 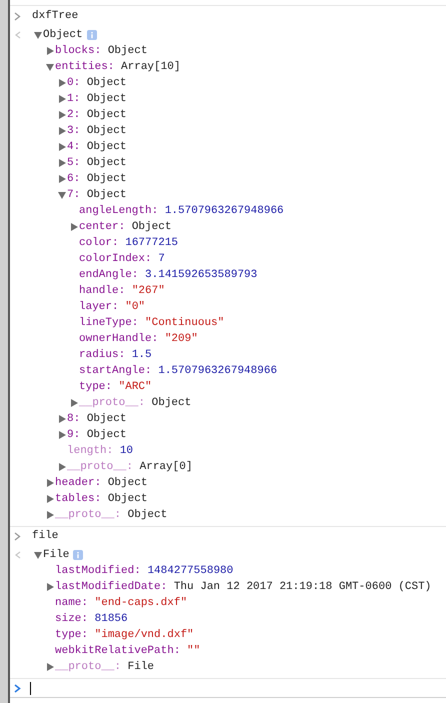 I want to click on property-entry: colorIndex: 7, so click(x=122, y=259).